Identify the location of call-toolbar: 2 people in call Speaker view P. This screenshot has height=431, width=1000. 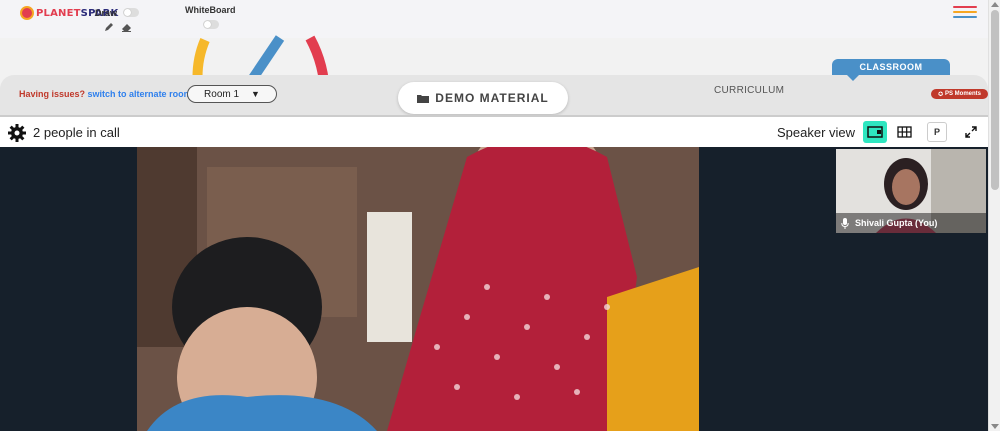
(494, 131).